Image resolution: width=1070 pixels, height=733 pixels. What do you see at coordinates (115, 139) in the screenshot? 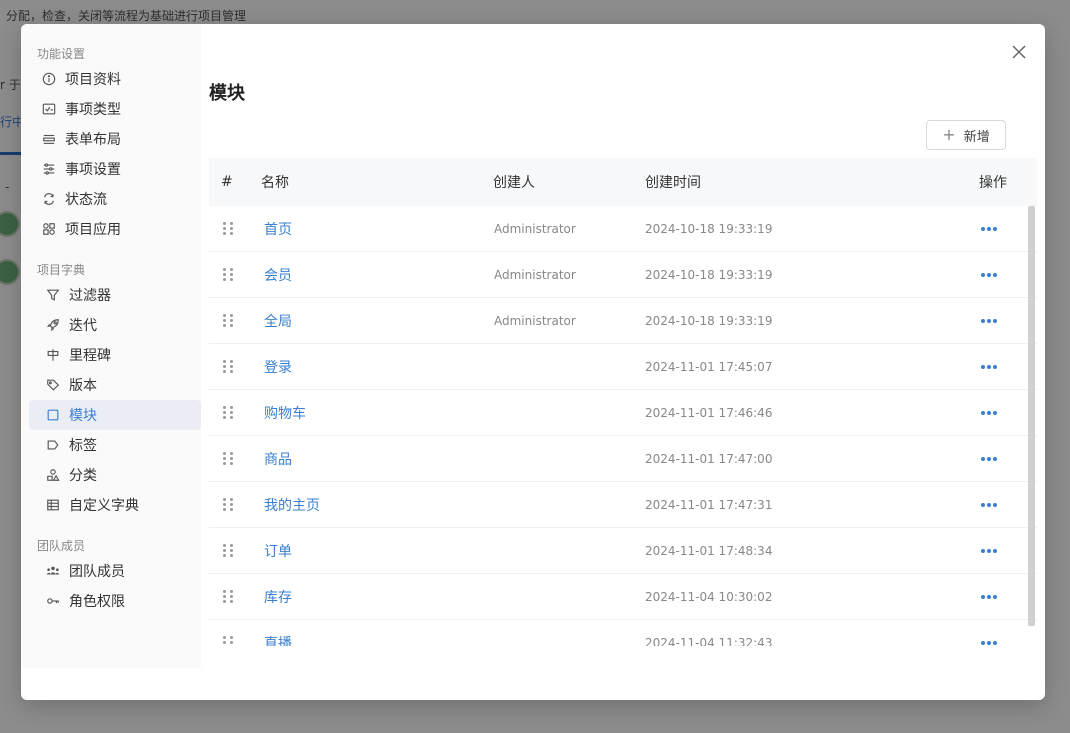
I see `sidebar-item-form-layout: 表单布局` at bounding box center [115, 139].